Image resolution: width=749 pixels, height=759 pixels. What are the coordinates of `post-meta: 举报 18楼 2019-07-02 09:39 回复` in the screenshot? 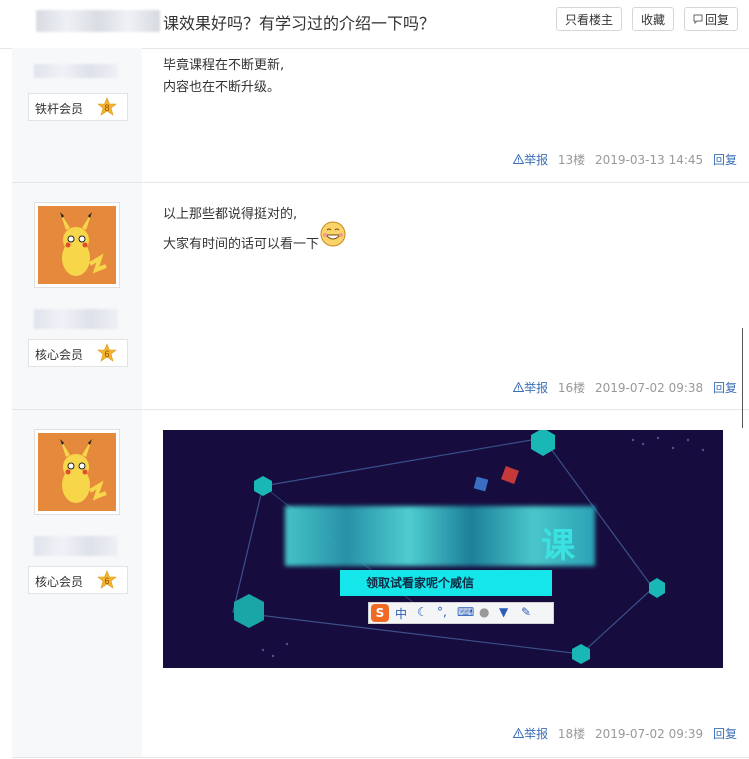 It's located at (624, 733).